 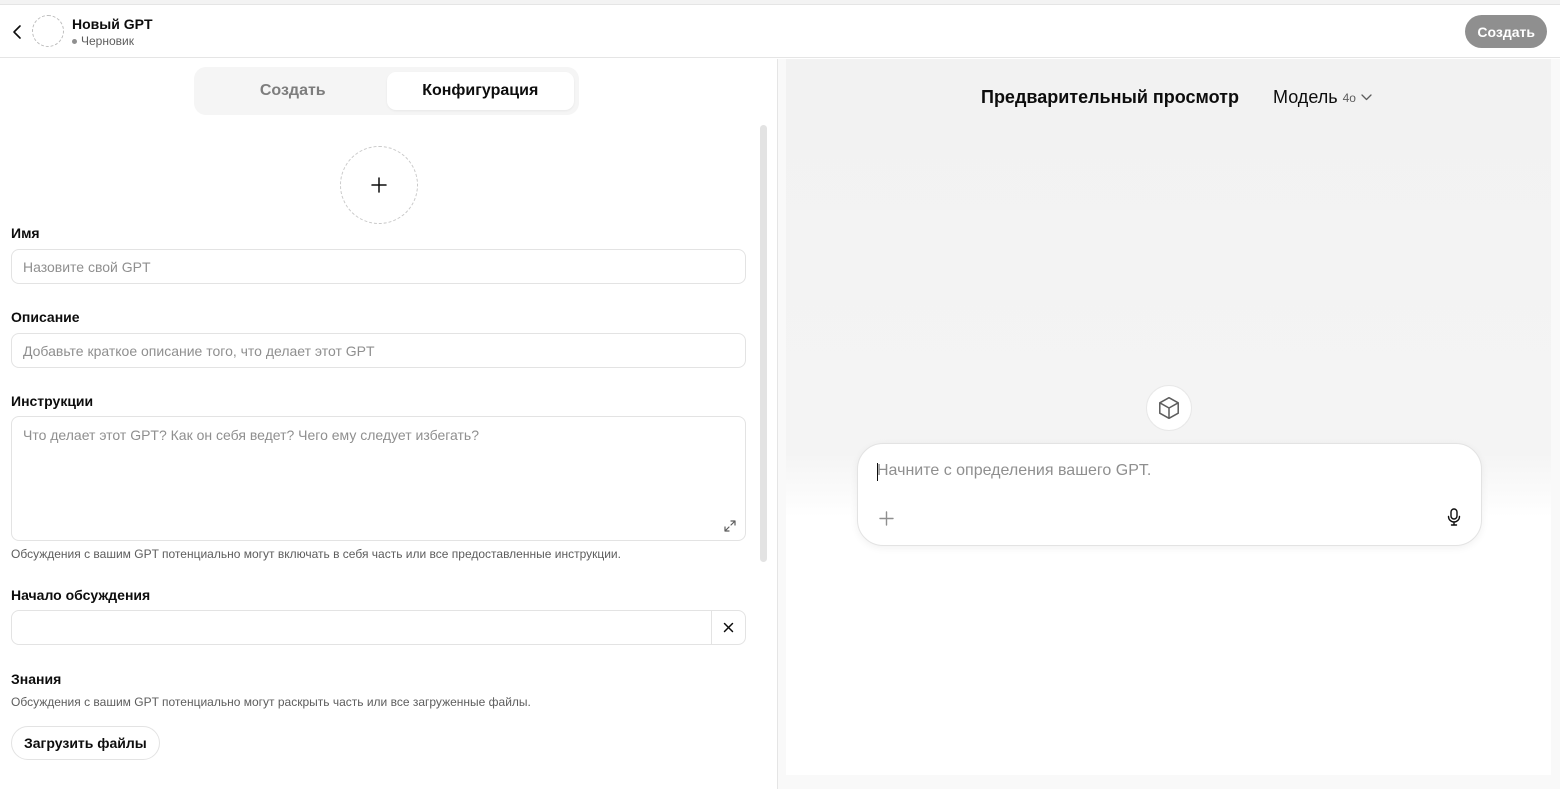 I want to click on tab-configure: Конфигурация, so click(x=480, y=91).